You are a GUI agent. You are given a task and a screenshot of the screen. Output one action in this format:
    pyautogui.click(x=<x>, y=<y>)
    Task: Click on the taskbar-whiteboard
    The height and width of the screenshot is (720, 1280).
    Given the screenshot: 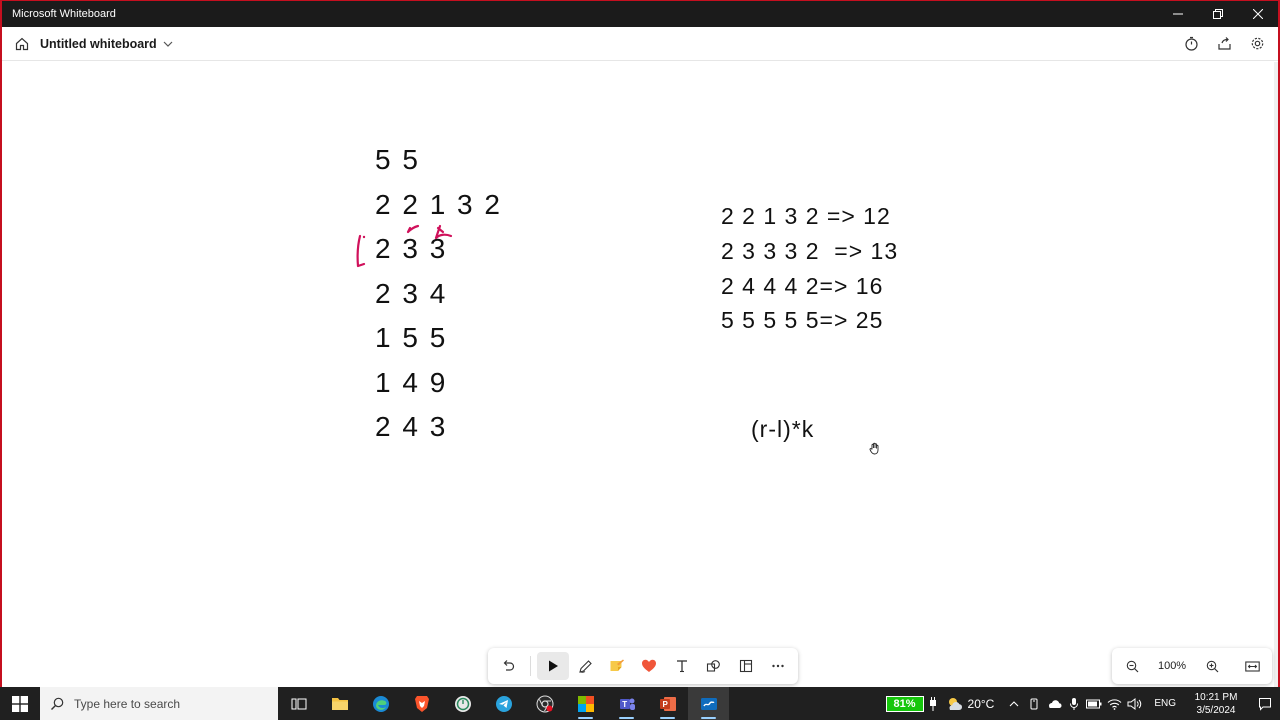 What is the action you would take?
    pyautogui.click(x=708, y=703)
    